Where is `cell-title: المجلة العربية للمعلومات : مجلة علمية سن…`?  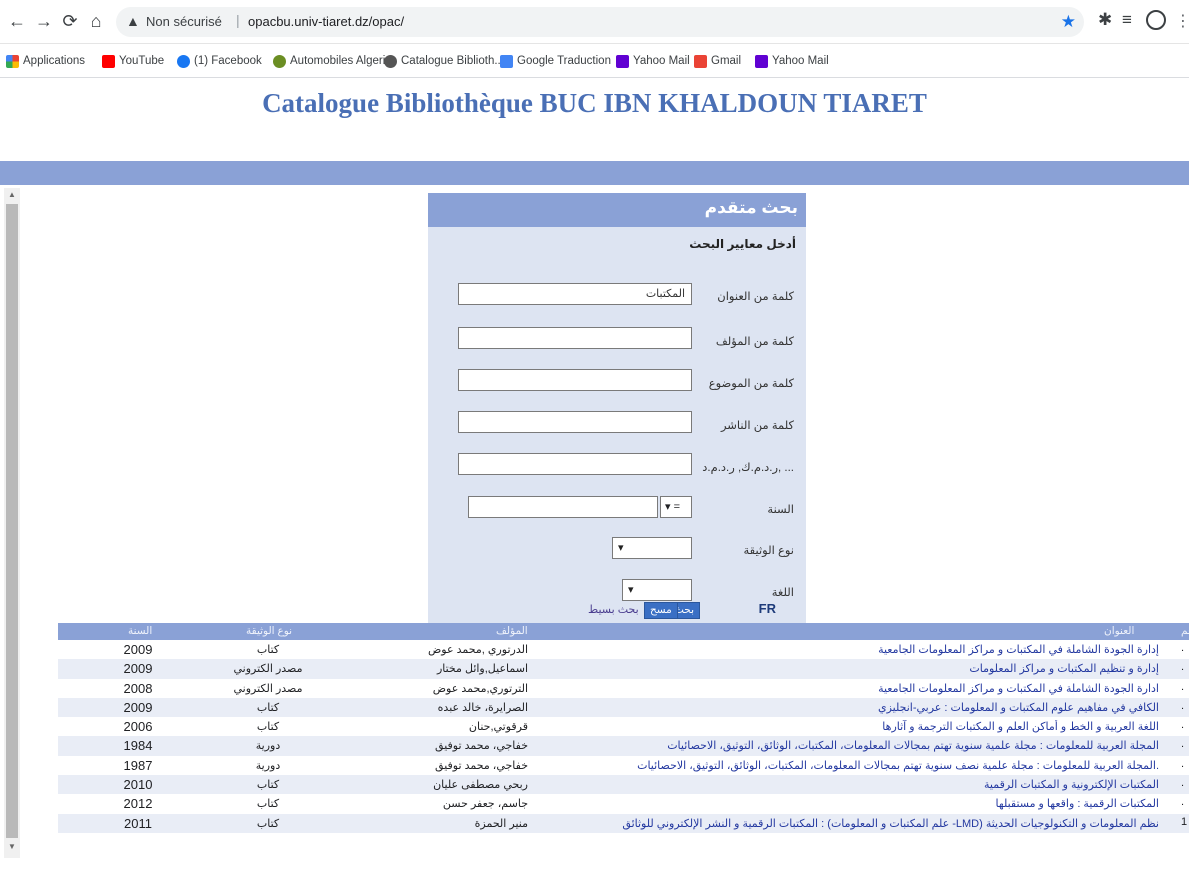
cell-title: المجلة العربية للمعلومات : مجلة علمية سن… is located at coordinates (839, 745).